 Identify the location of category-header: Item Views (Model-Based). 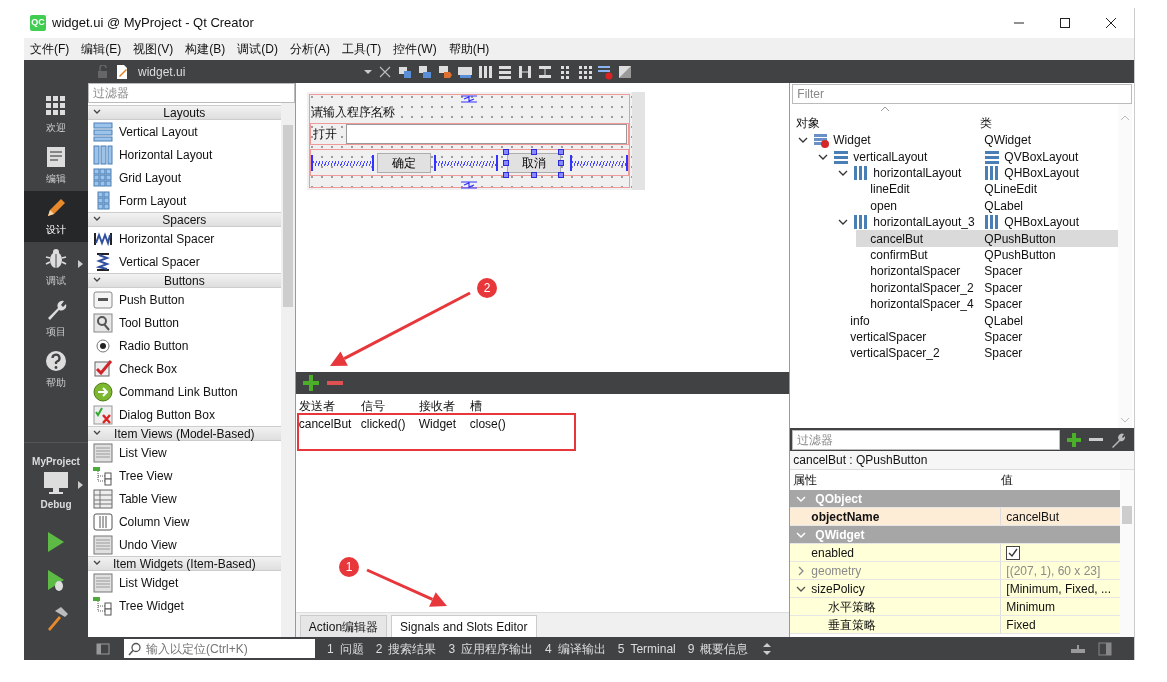
(184, 433).